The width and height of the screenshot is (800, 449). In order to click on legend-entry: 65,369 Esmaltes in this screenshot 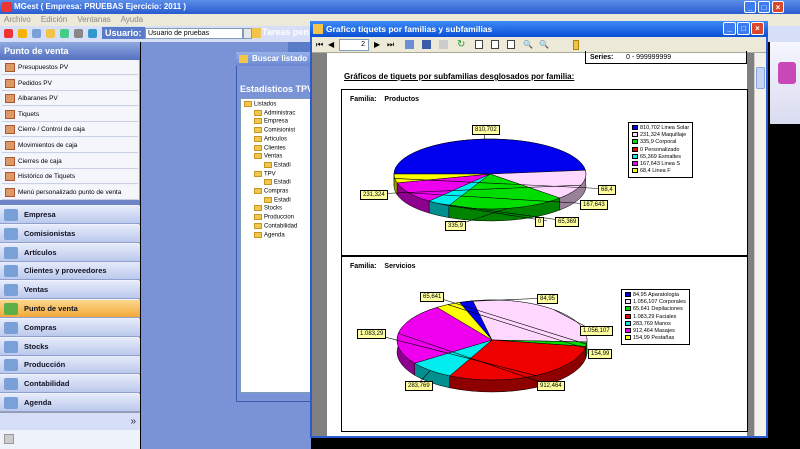, I will do `click(660, 157)`.